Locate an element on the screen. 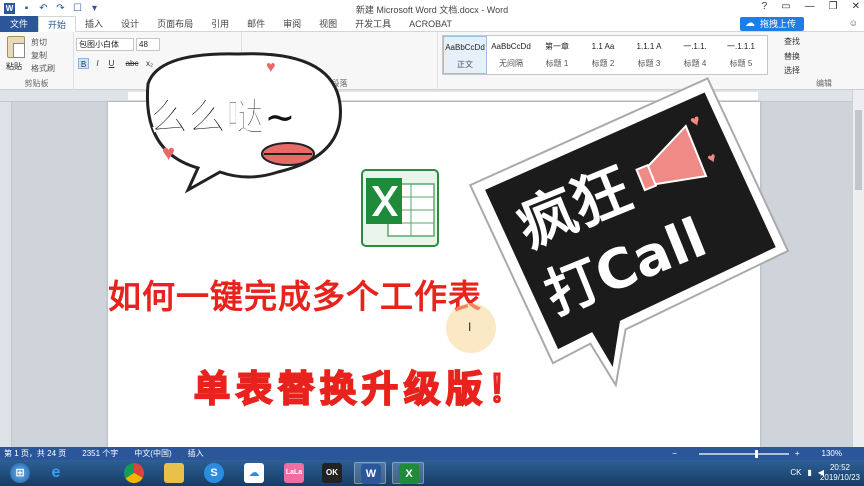 The width and height of the screenshot is (864, 486). taskbar-explorer is located at coordinates (174, 473).